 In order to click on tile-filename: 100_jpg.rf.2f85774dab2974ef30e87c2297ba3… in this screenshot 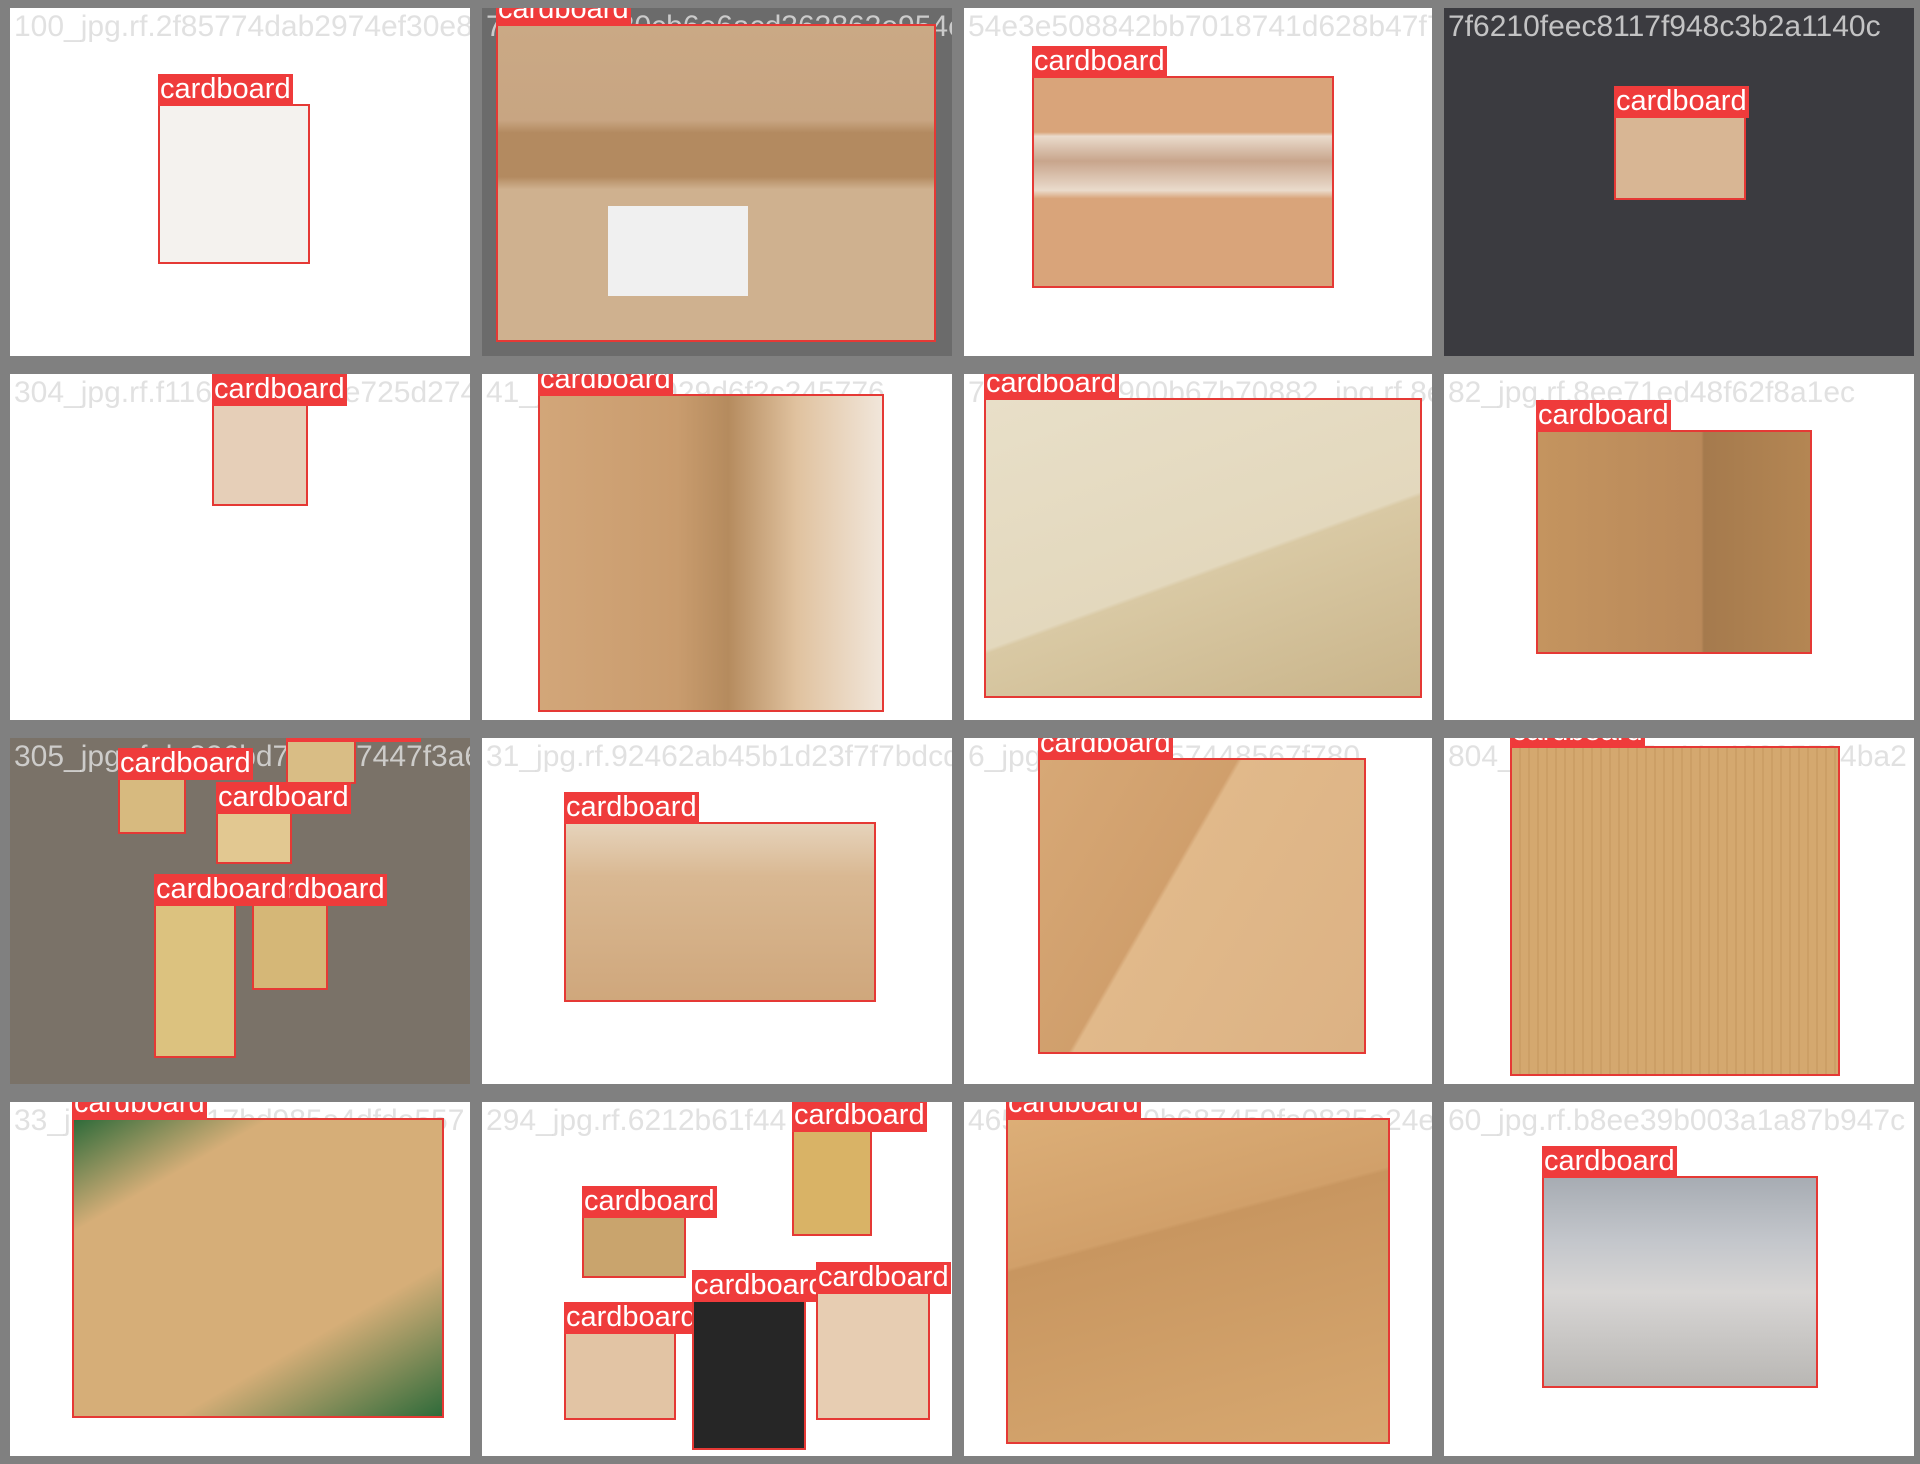, I will do `click(242, 26)`.